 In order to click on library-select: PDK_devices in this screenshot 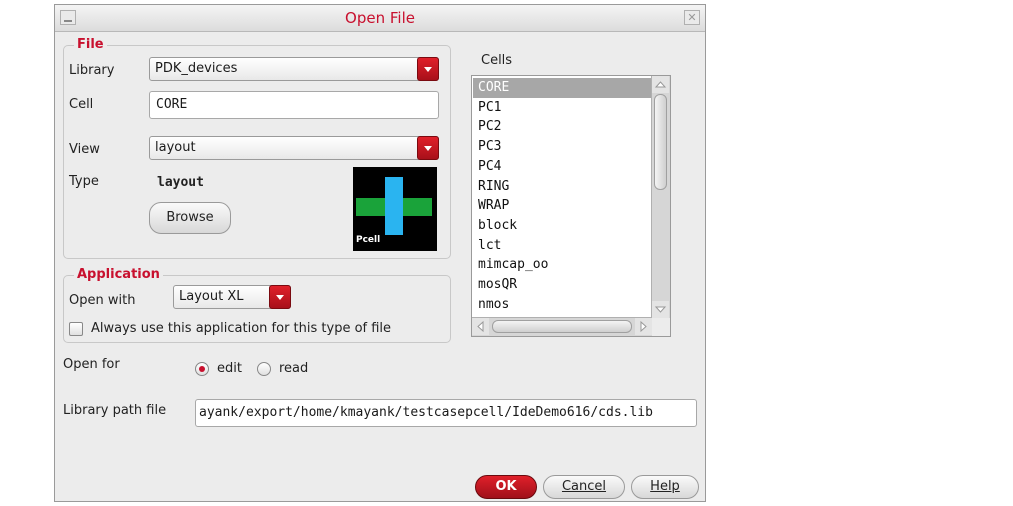, I will do `click(294, 69)`.